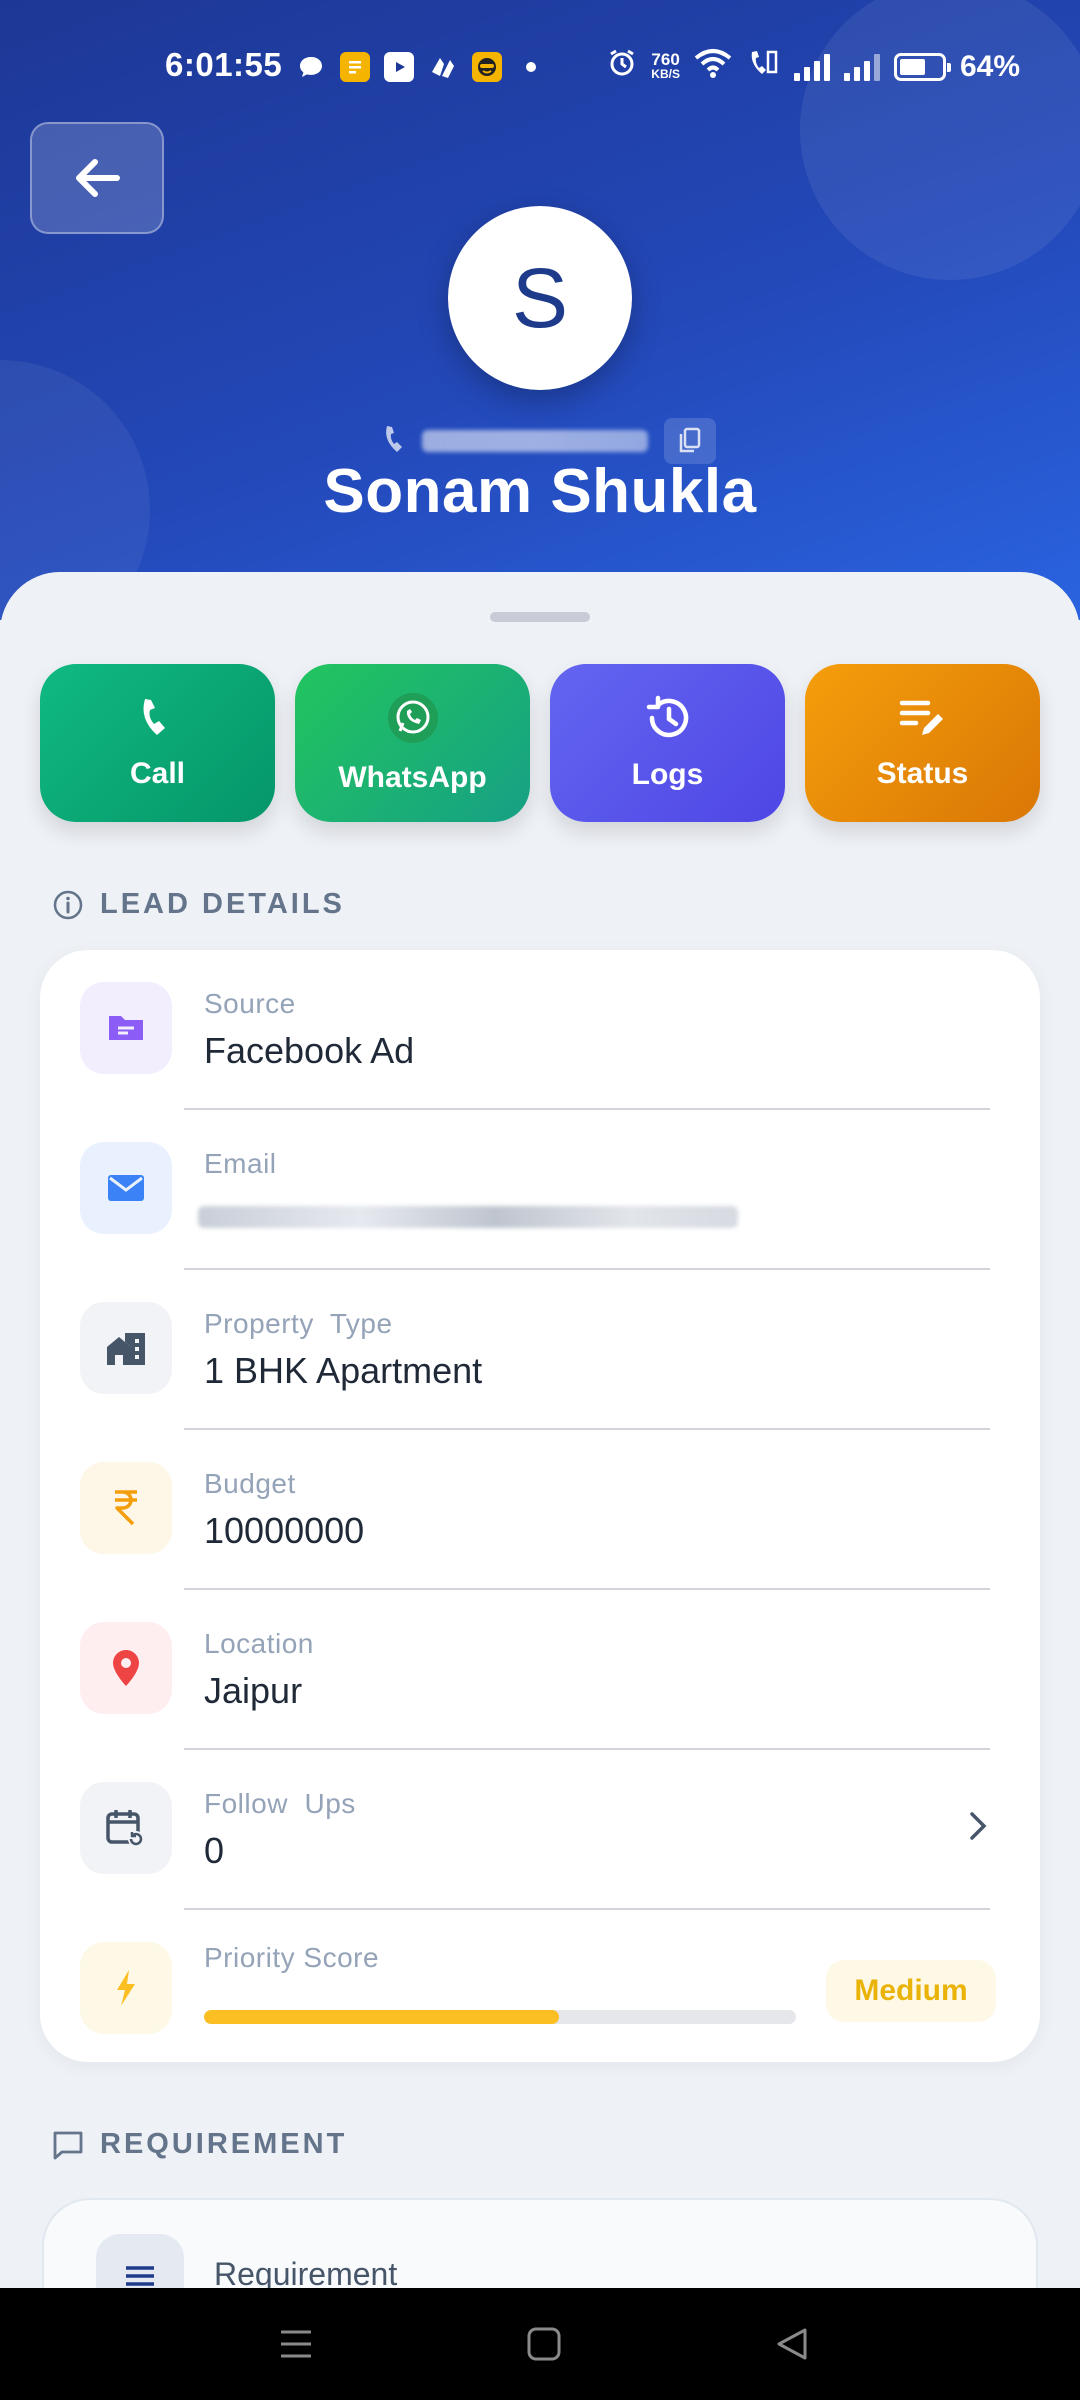  Describe the element at coordinates (540, 1190) in the screenshot. I see `detail-row-email: Email` at that location.